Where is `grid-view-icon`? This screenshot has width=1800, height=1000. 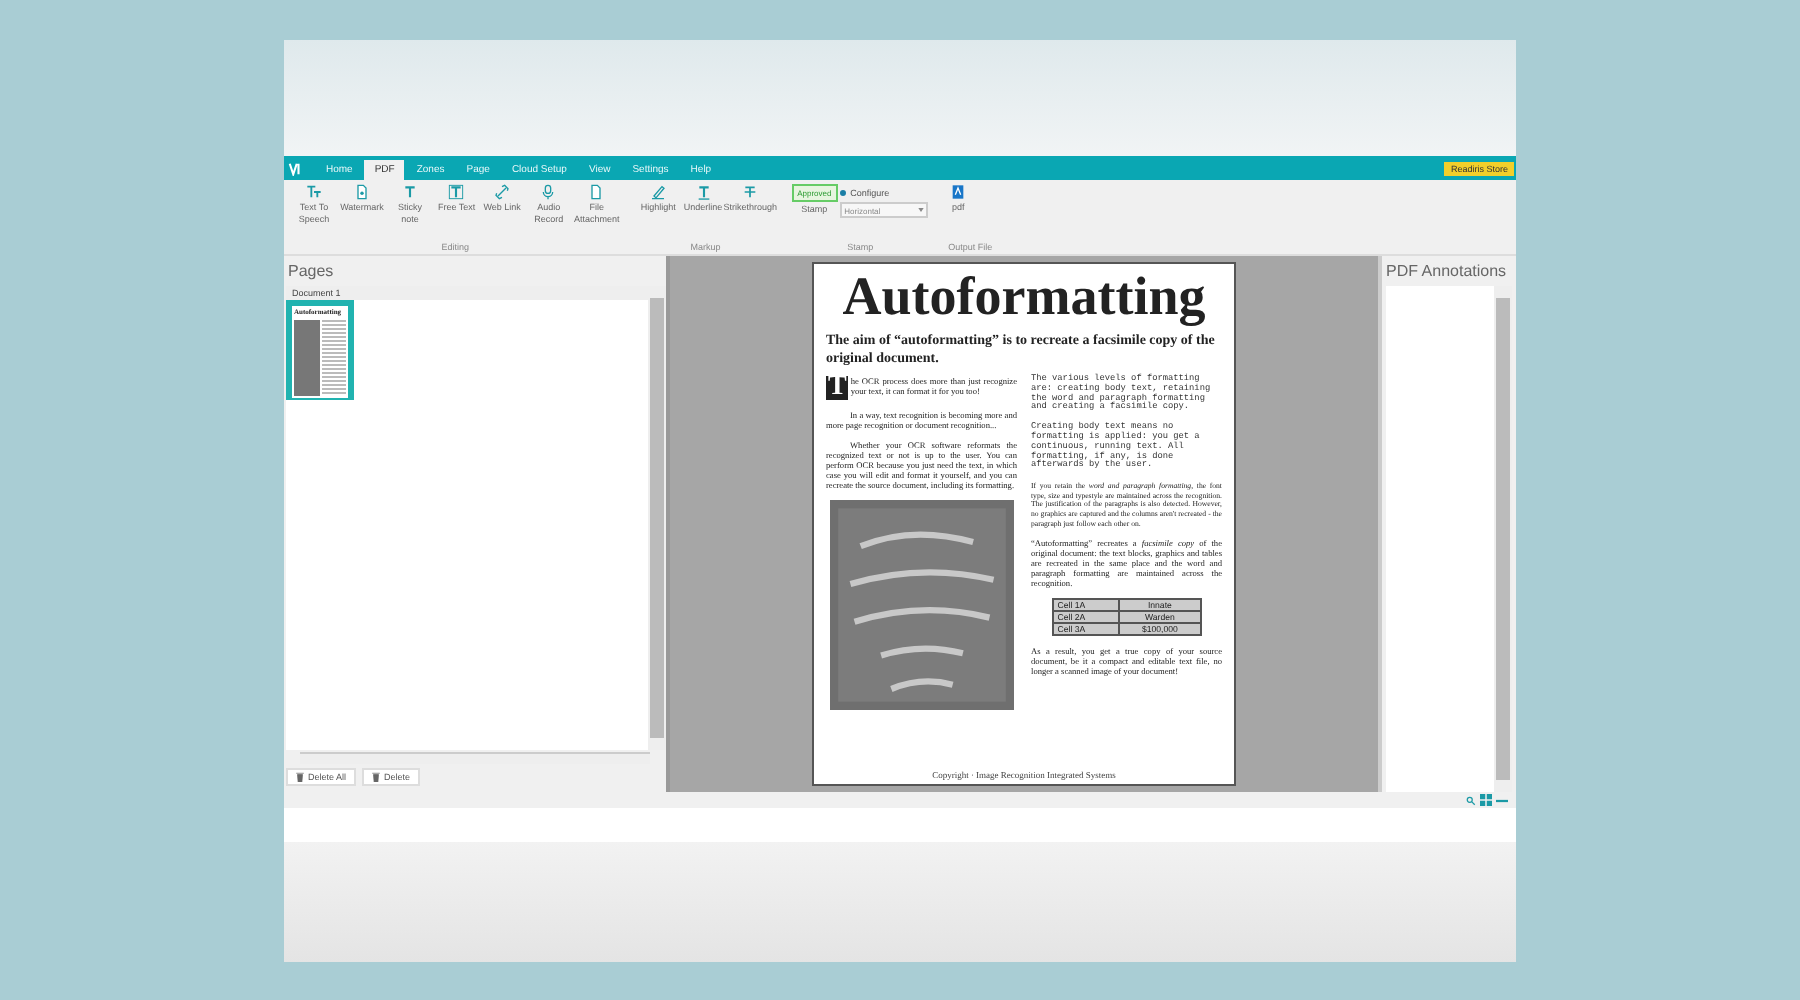
grid-view-icon is located at coordinates (1486, 800).